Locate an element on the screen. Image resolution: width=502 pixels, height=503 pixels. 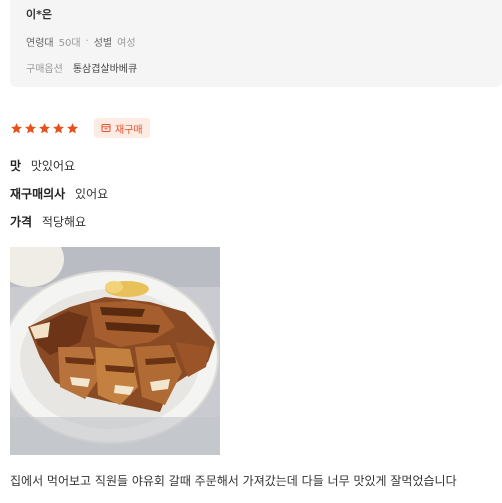
age-label: 연령대 is located at coordinates (40, 43).